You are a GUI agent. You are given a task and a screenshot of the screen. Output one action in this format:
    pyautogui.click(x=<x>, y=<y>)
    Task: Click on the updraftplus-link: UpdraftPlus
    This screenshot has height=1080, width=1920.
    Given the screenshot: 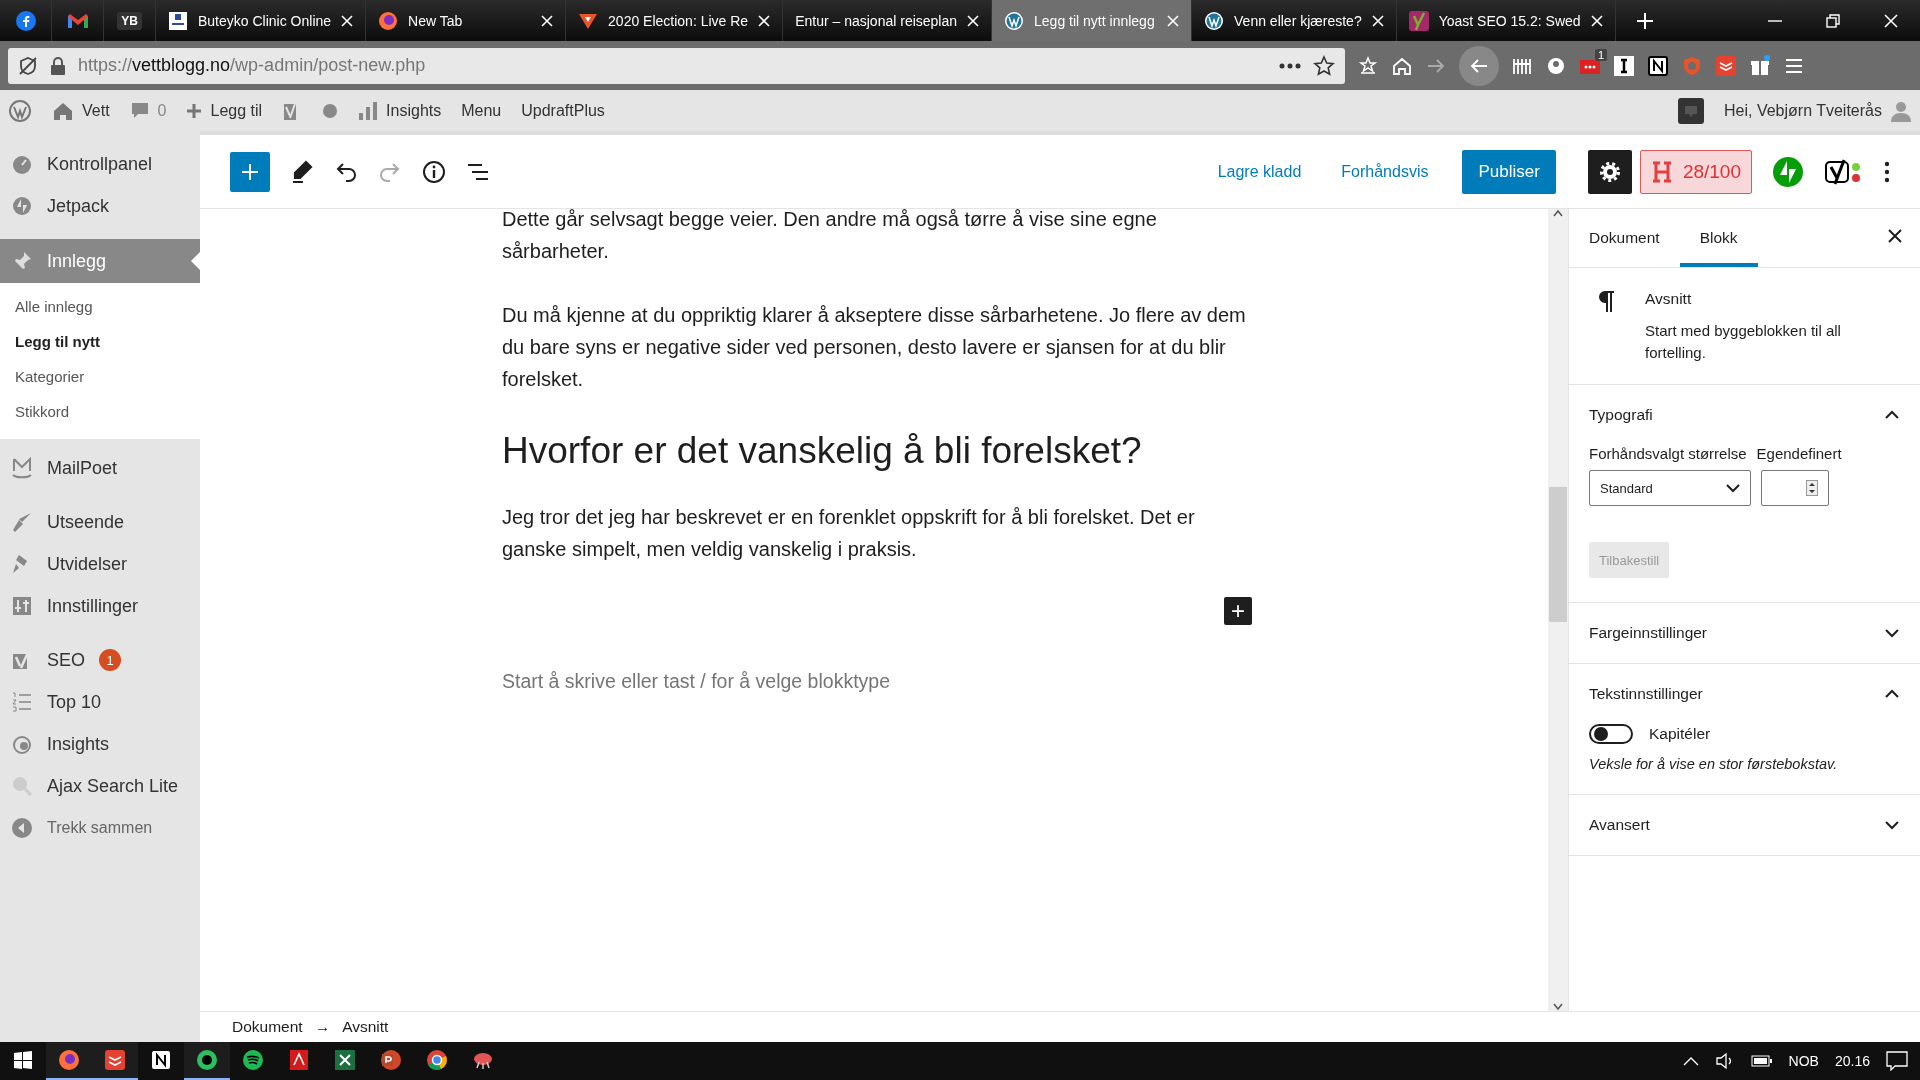 What is the action you would take?
    pyautogui.click(x=563, y=110)
    